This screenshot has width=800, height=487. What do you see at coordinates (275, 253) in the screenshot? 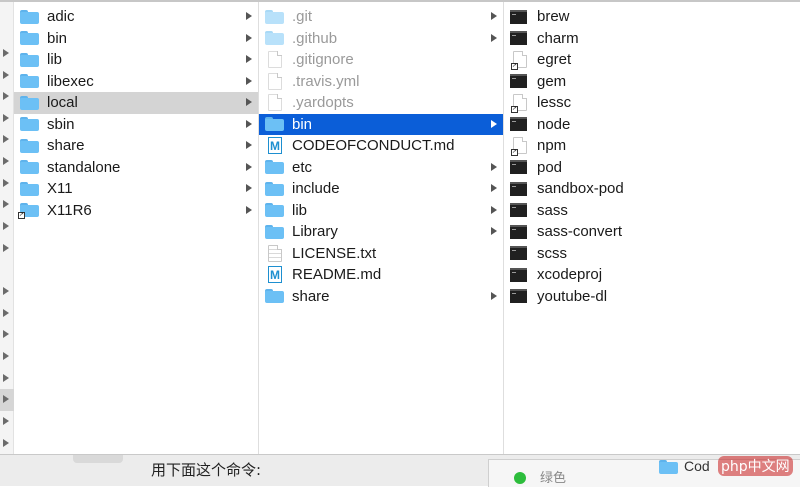
I see `text-document-icon` at bounding box center [275, 253].